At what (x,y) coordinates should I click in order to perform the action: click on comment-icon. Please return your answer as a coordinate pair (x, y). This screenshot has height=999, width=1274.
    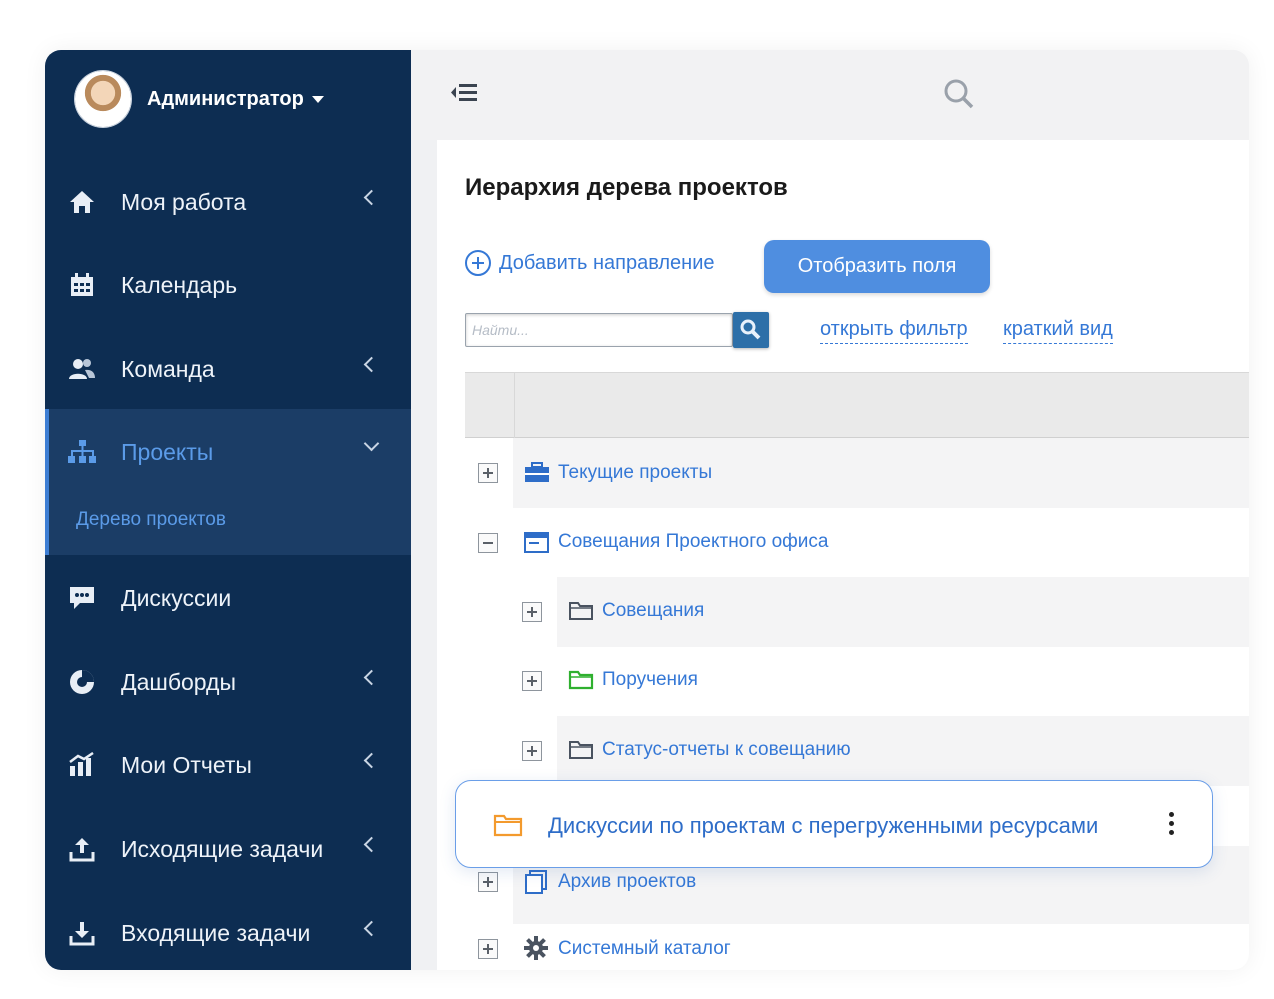
    Looking at the image, I should click on (82, 598).